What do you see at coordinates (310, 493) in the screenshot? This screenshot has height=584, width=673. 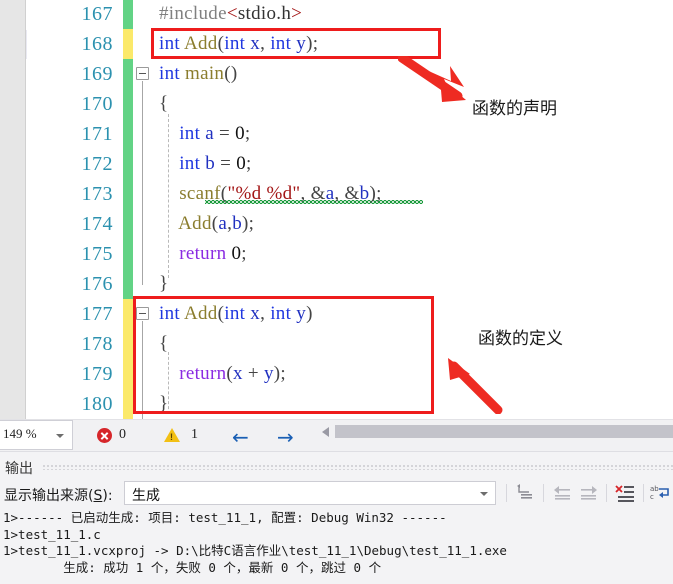 I see `output-source-combobox: 生成` at bounding box center [310, 493].